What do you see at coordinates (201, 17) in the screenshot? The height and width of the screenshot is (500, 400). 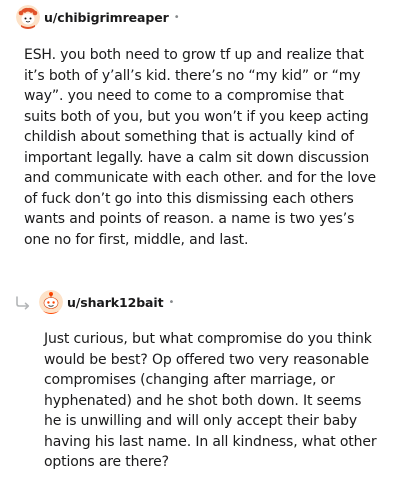 I see `comment-header: u/chibigrimreaper •` at bounding box center [201, 17].